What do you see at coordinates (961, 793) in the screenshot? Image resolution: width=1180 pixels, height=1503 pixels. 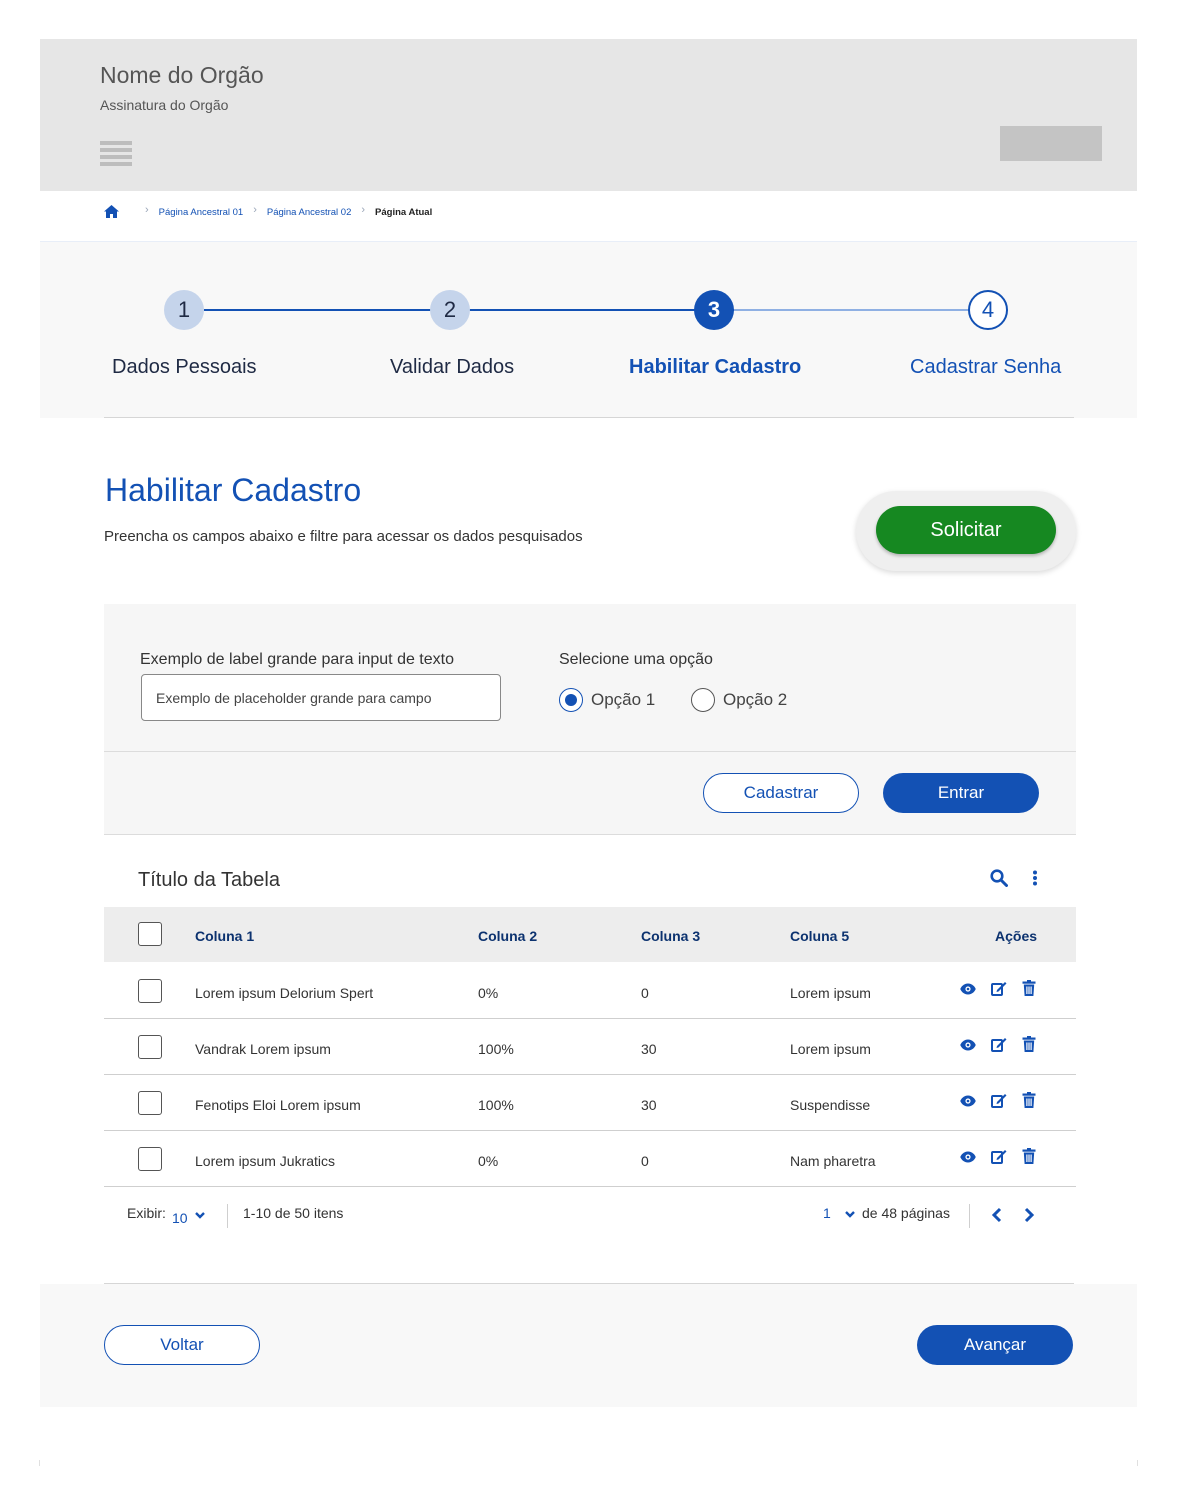 I see `entrar-button: Entrar` at bounding box center [961, 793].